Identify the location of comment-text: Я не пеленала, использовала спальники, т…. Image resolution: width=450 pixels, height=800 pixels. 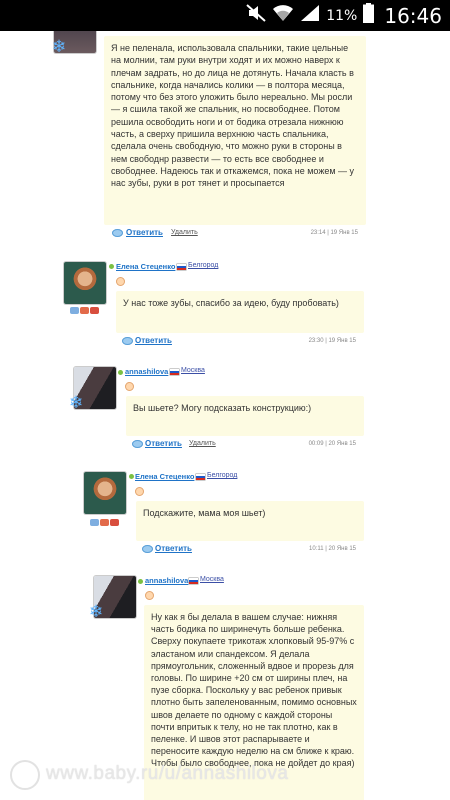
(235, 130).